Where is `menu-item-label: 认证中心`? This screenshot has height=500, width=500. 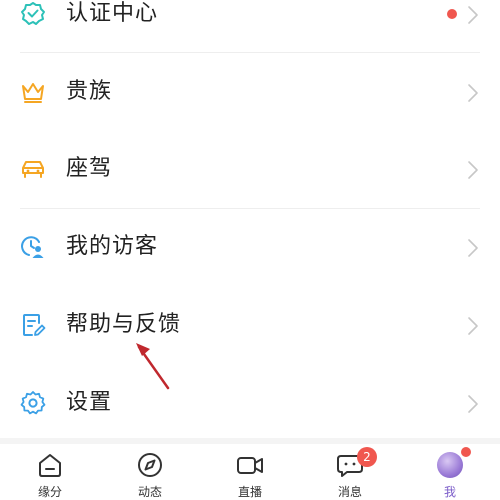 menu-item-label: 认证中心 is located at coordinates (112, 13).